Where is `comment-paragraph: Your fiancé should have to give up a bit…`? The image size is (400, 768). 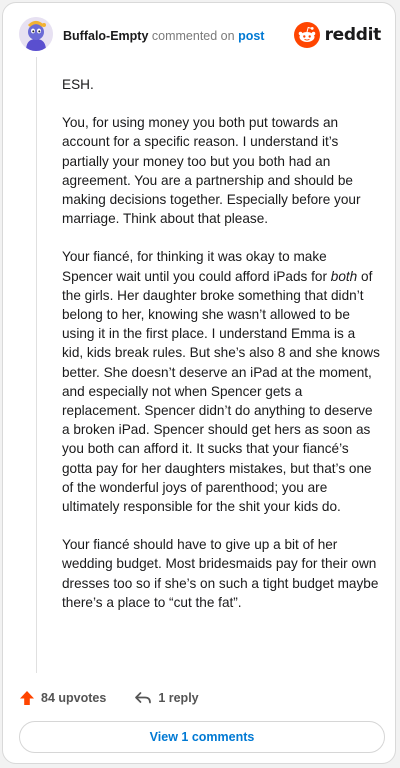
comment-paragraph: Your fiancé should have to give up a bit… is located at coordinates (220, 573).